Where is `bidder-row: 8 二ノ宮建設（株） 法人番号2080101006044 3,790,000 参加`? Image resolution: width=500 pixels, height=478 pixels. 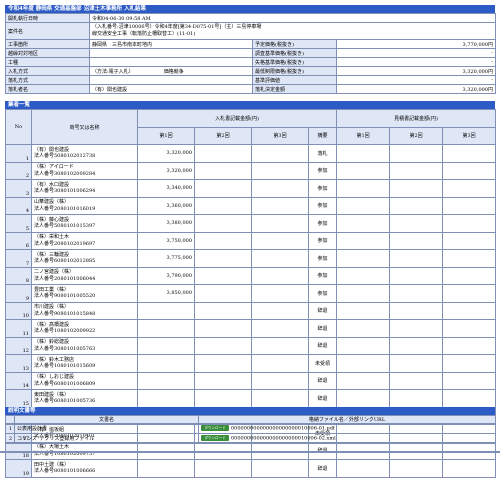 bidder-row: 8 二ノ宮建設（株） 法人番号2080101006044 3,790,000 参加 is located at coordinates (251, 275).